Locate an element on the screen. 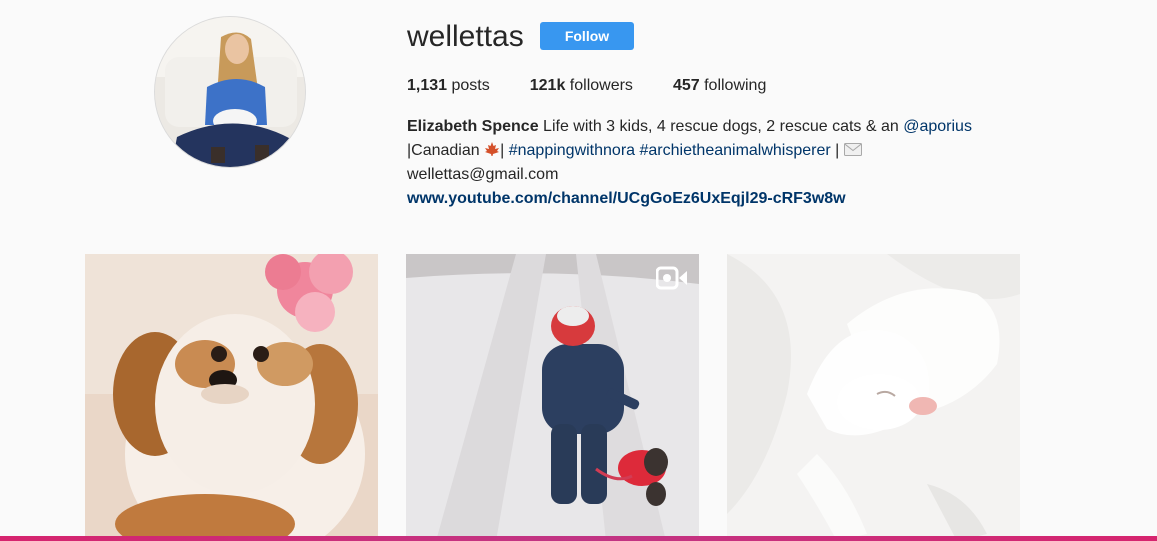 This screenshot has width=1157, height=541. followers-stat: 121k followers is located at coordinates (581, 86).